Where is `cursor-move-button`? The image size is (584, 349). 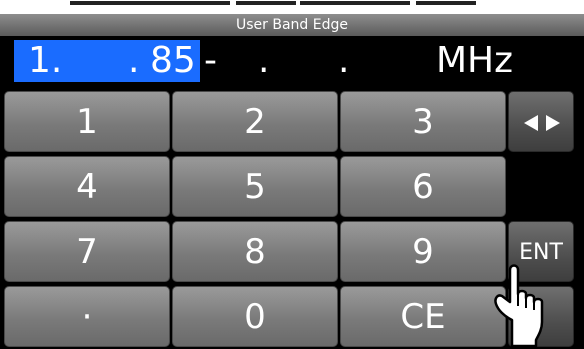 cursor-move-button is located at coordinates (541, 121).